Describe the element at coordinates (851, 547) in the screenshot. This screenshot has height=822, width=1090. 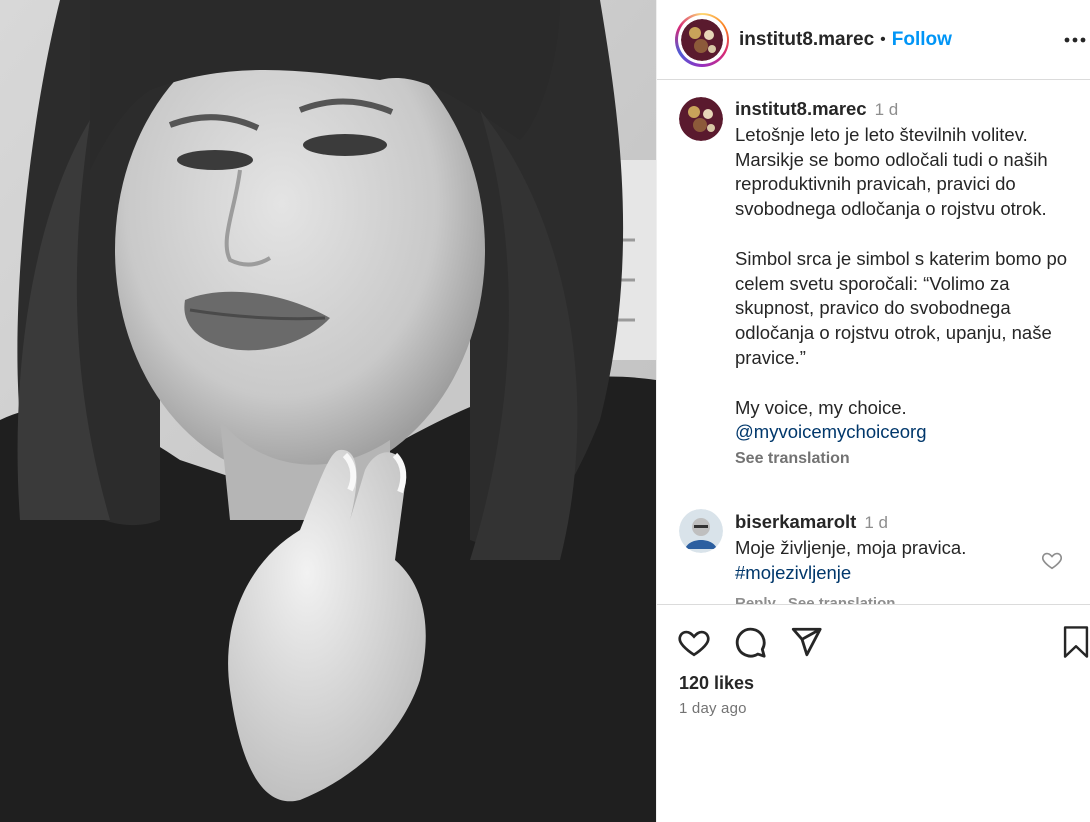
I see `comment-message: Moje življenje, moja pravica.` at that location.